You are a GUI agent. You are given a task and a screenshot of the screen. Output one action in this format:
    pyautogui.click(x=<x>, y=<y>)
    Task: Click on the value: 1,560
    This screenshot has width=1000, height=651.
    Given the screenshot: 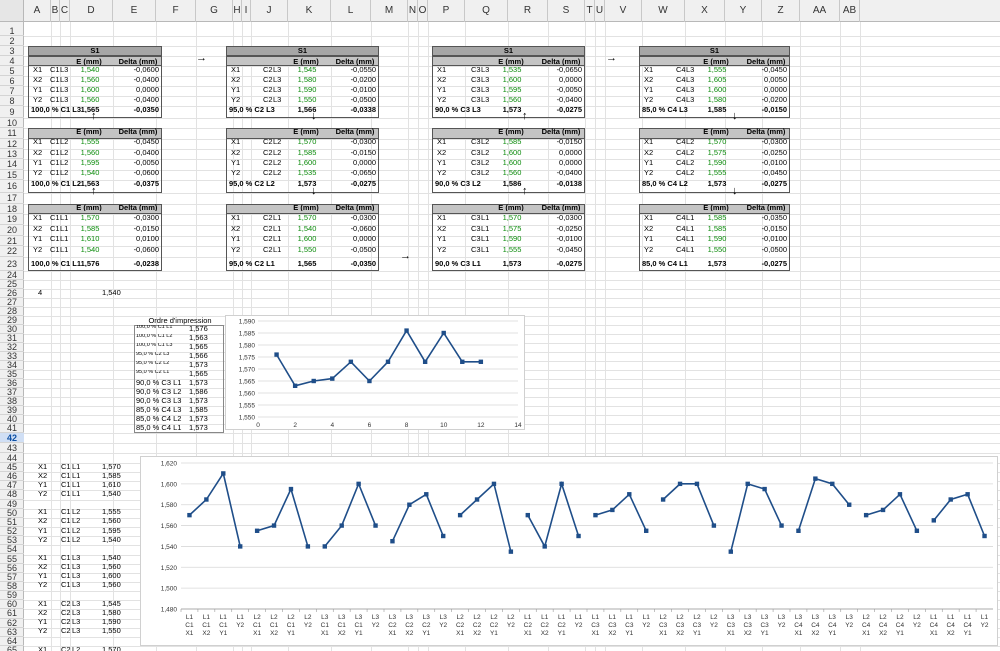 What is the action you would take?
    pyautogui.click(x=117, y=585)
    